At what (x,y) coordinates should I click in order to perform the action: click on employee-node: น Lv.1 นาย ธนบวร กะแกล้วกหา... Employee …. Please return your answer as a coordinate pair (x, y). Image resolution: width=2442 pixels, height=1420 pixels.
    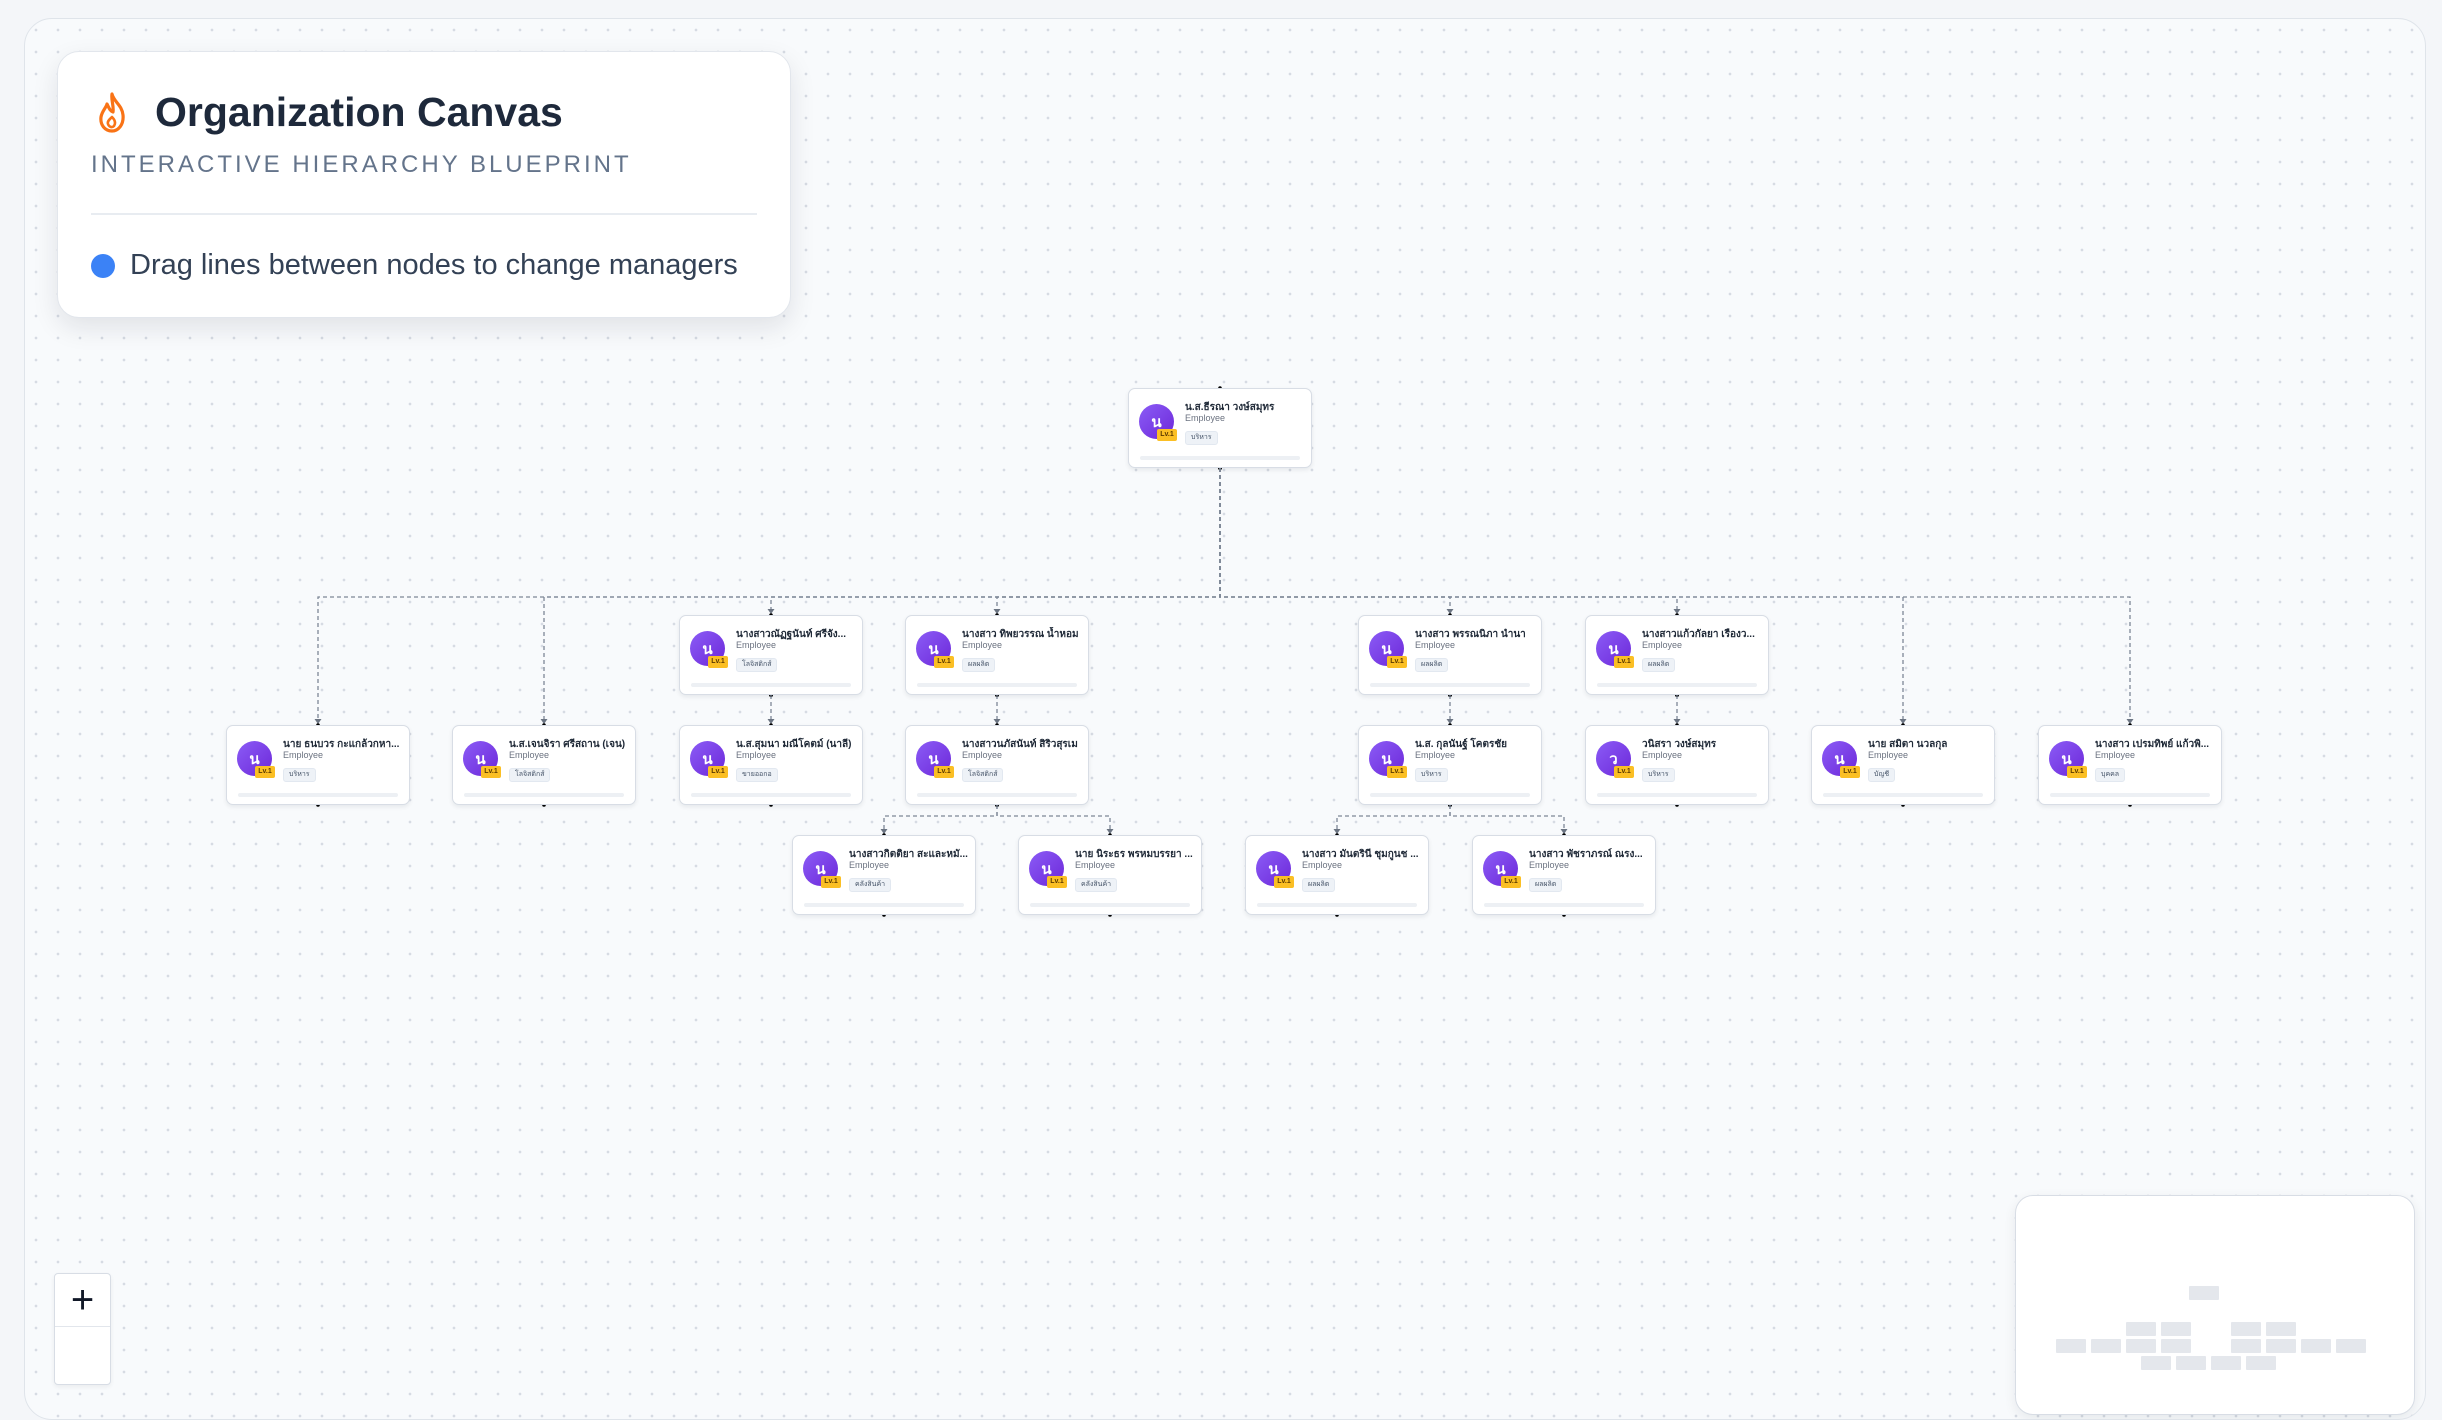
    Looking at the image, I should click on (318, 765).